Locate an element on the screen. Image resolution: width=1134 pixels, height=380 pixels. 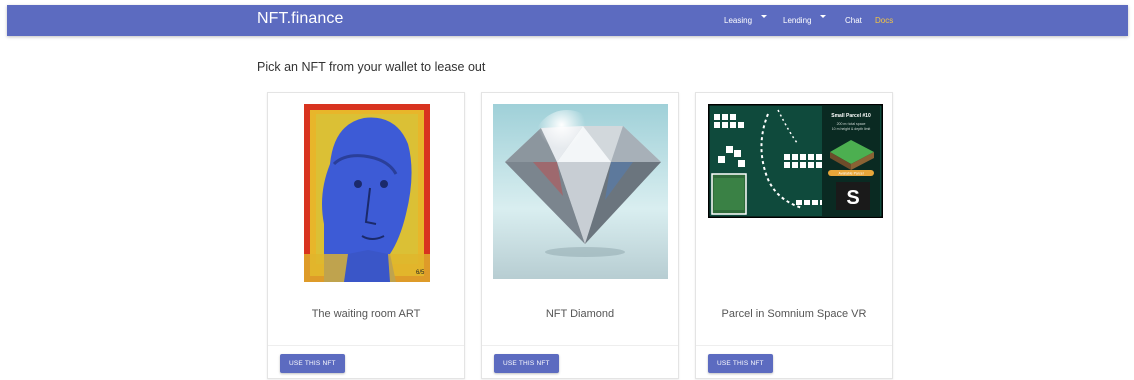
top-navbar: NFT.finance Leasing Lending Chat Docs is located at coordinates (567, 20).